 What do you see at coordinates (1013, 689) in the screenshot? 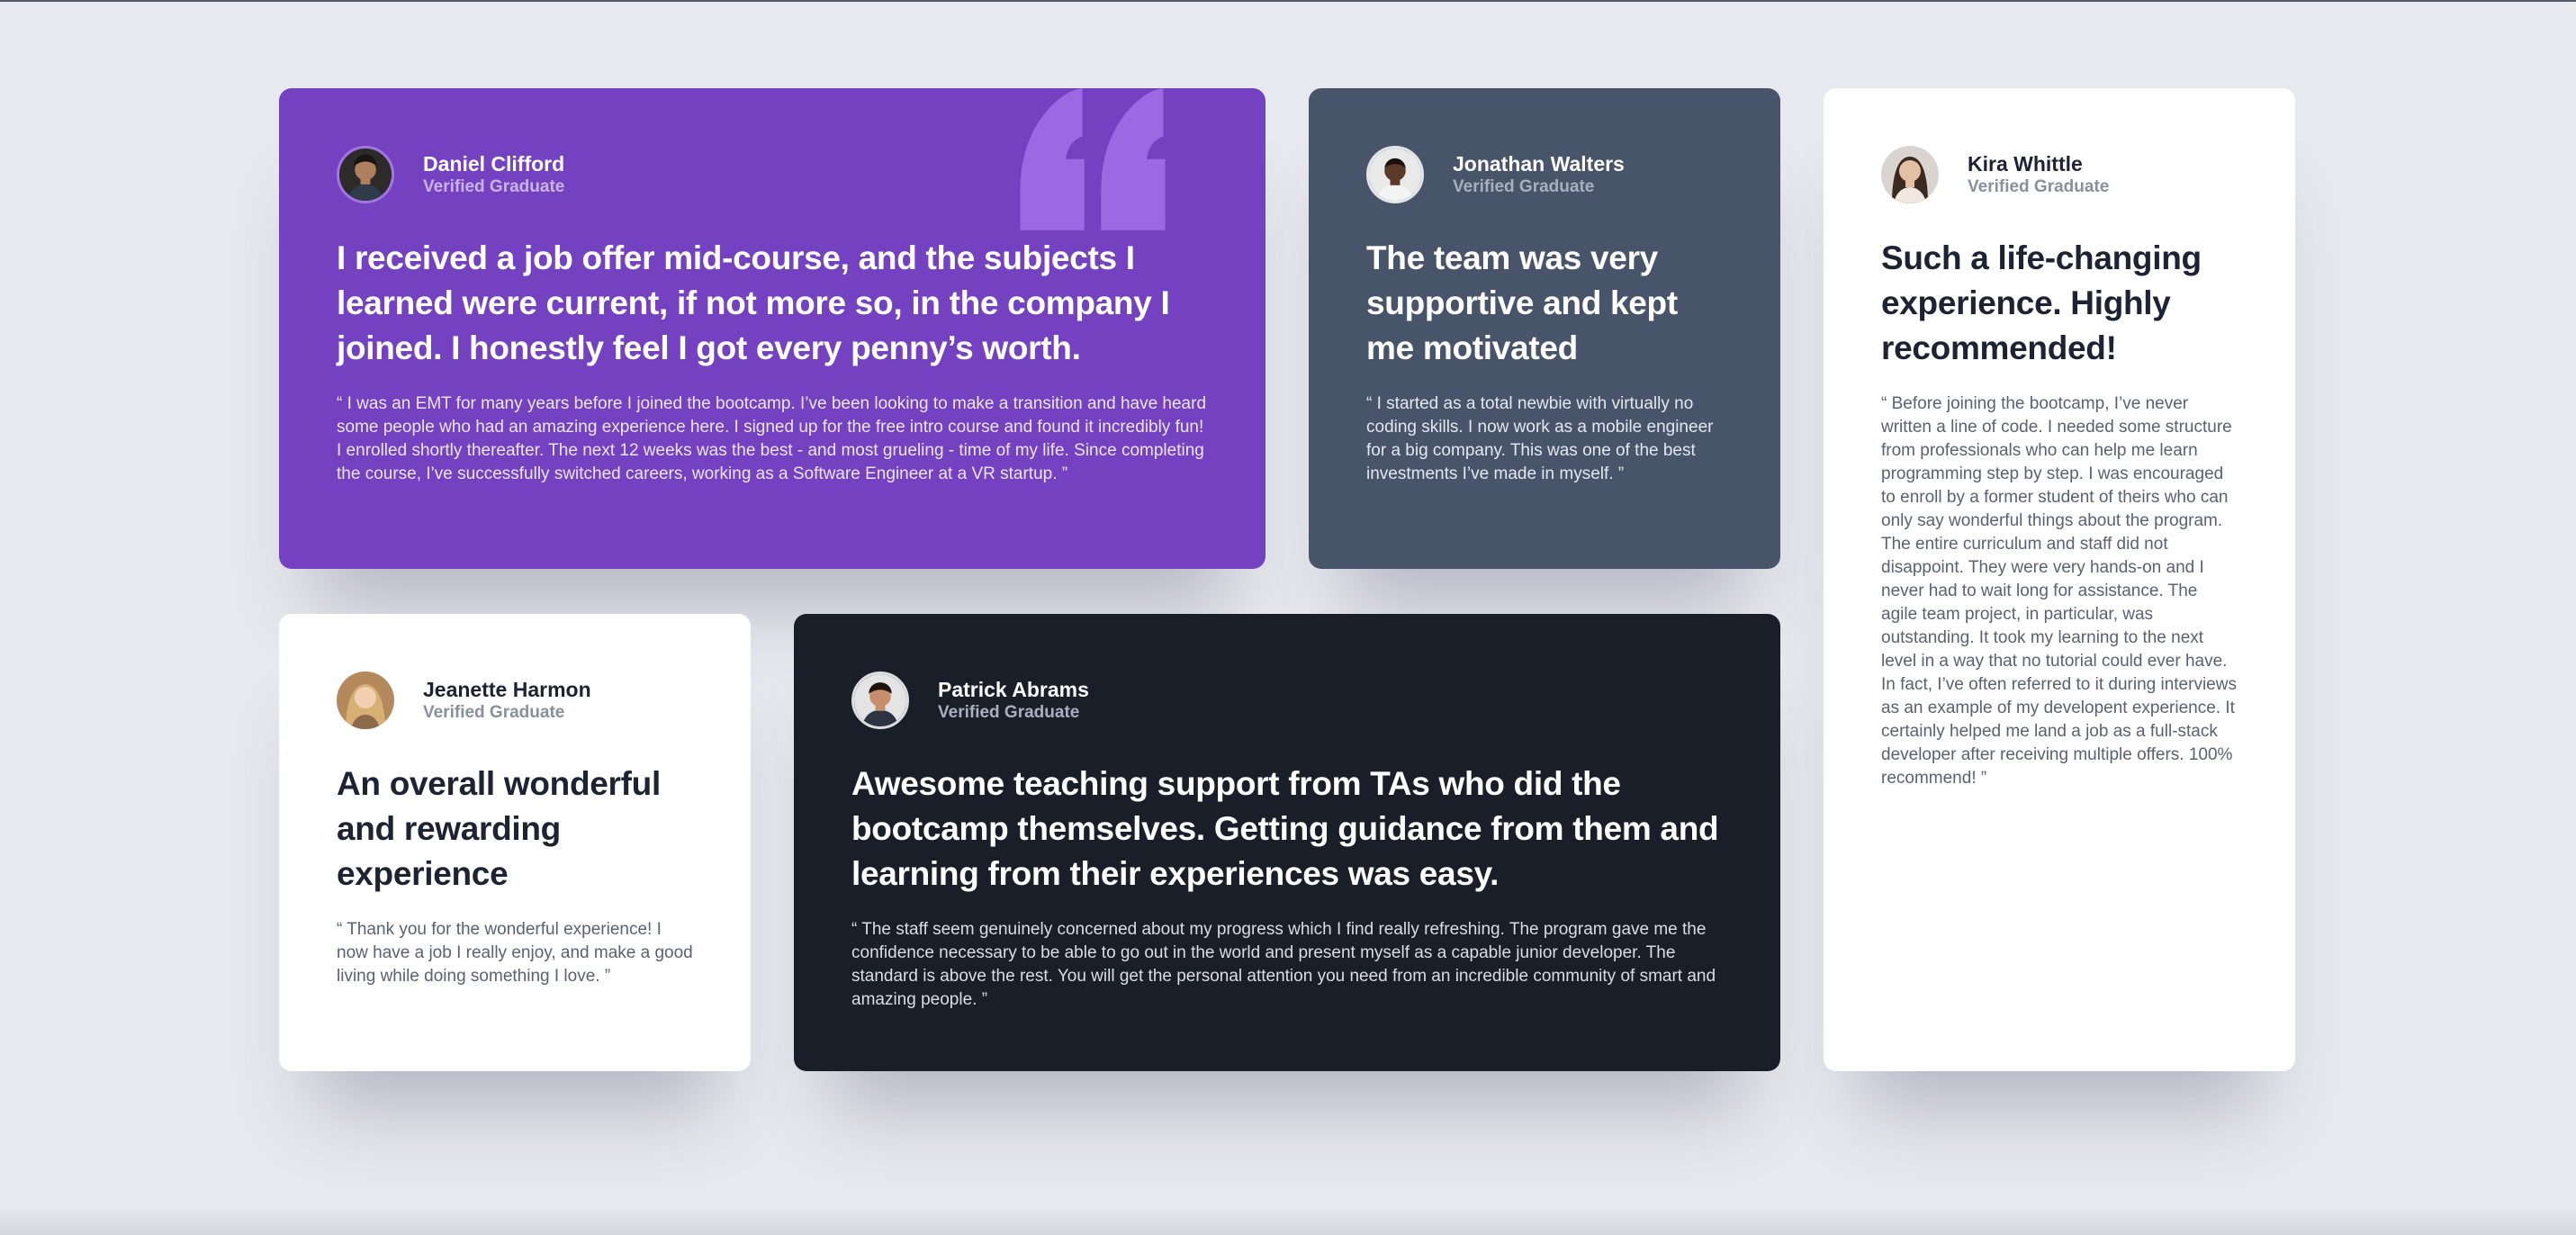
I see `author-name: Patrick Abrams` at bounding box center [1013, 689].